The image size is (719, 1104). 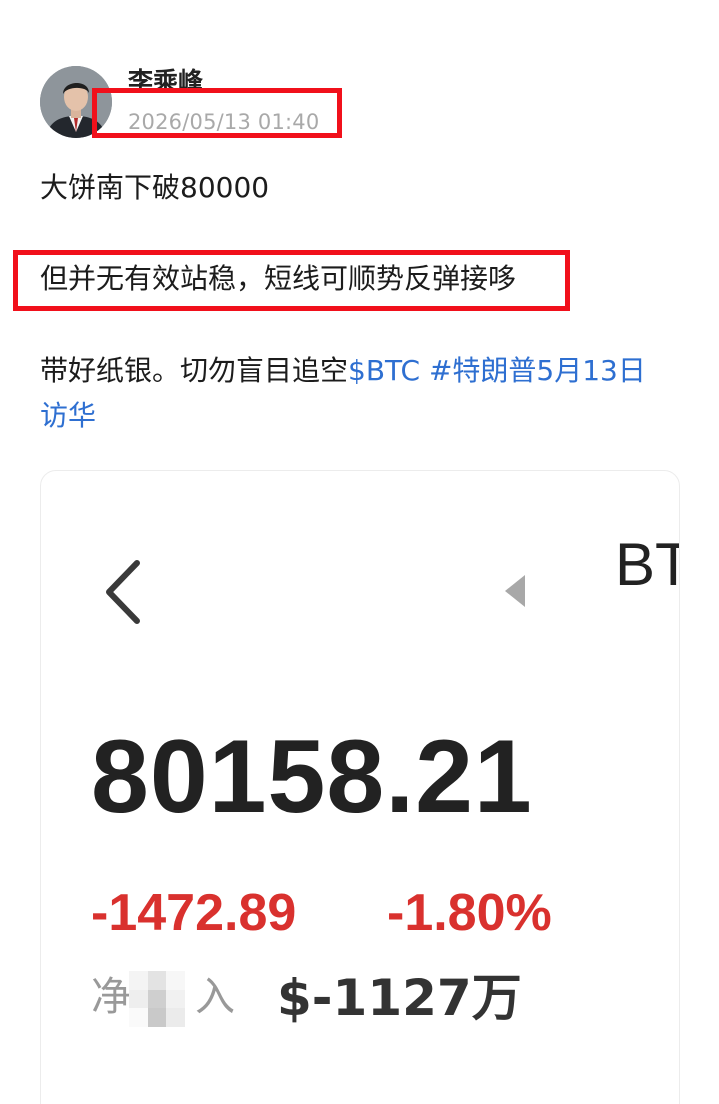 I want to click on post-text-line: 访华, so click(x=68, y=416).